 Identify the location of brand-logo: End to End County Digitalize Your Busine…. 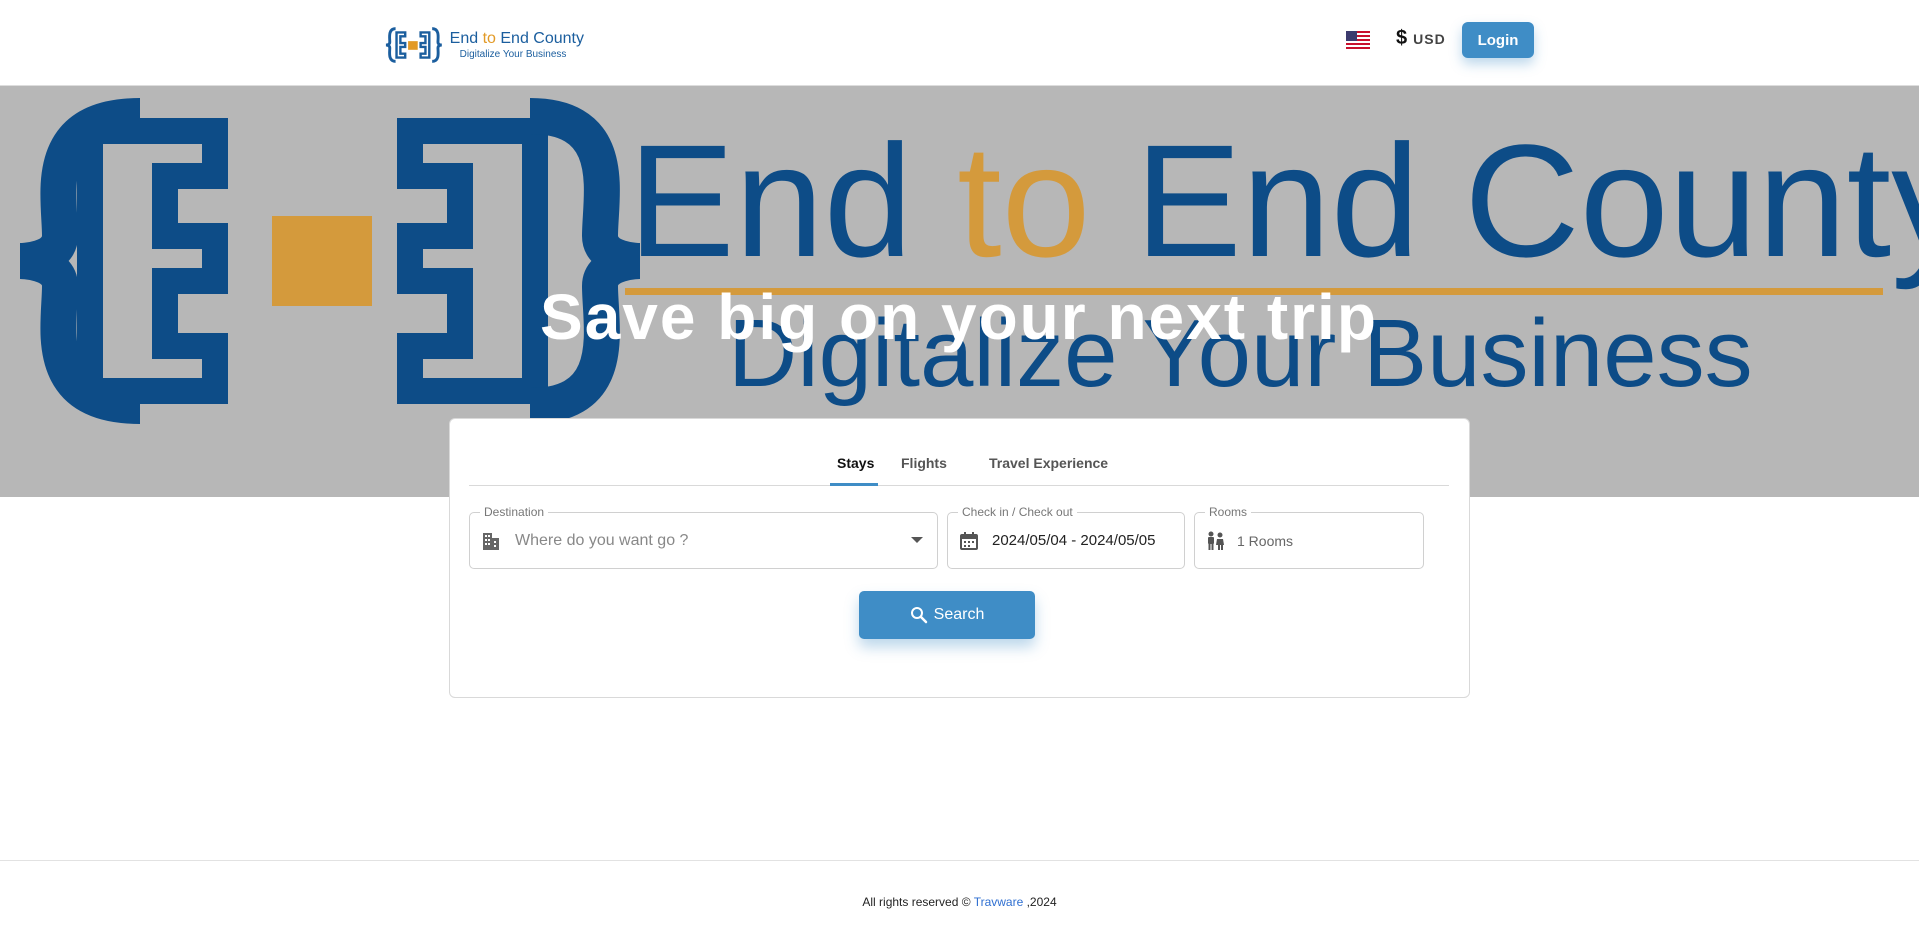
(484, 45).